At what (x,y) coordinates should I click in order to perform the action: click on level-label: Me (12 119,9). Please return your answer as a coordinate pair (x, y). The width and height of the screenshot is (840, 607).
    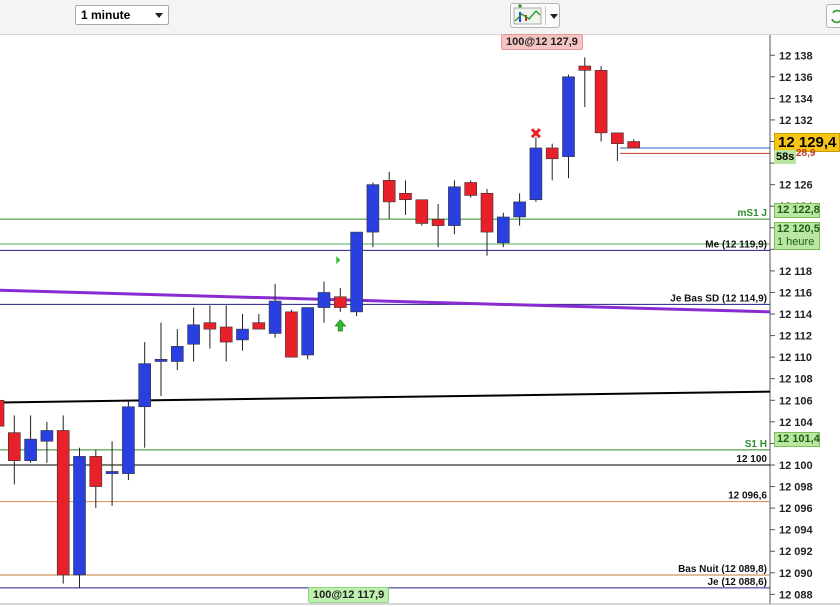
    Looking at the image, I should click on (736, 244).